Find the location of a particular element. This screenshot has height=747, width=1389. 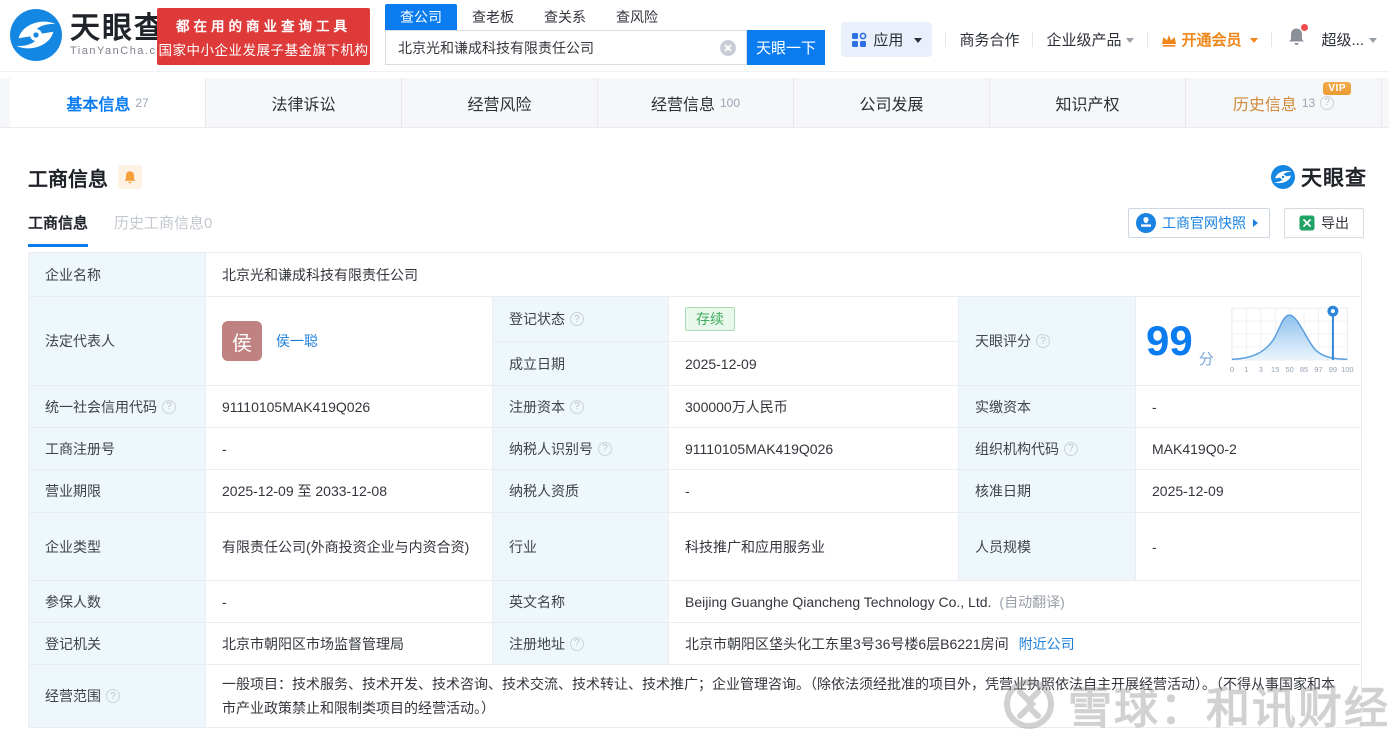

subscribe-bell-icon is located at coordinates (130, 177).